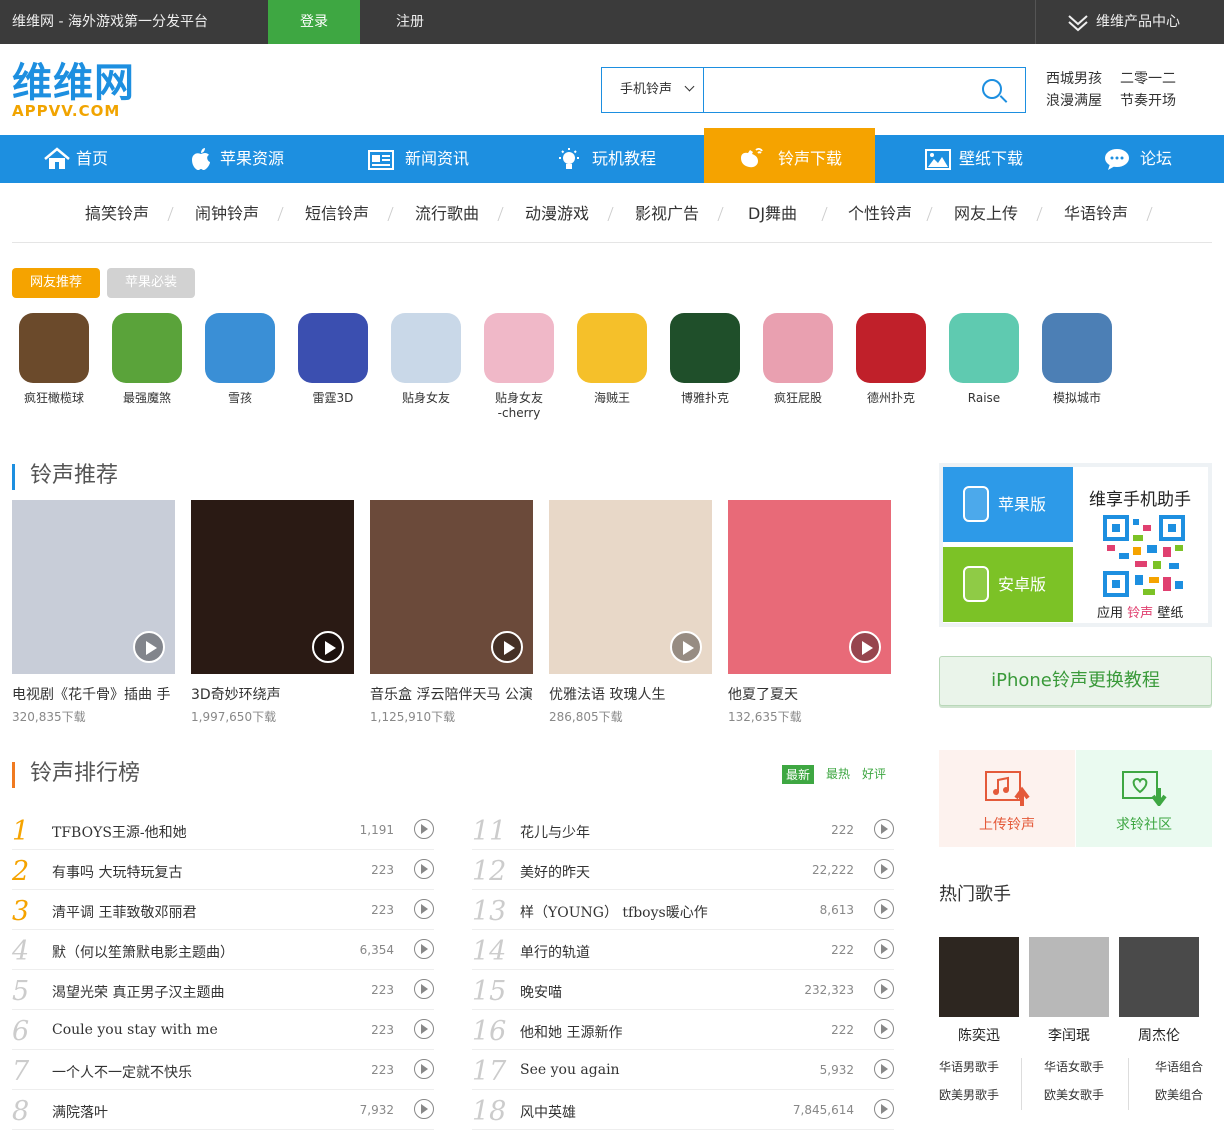  I want to click on app-item: 雪孩, so click(240, 359).